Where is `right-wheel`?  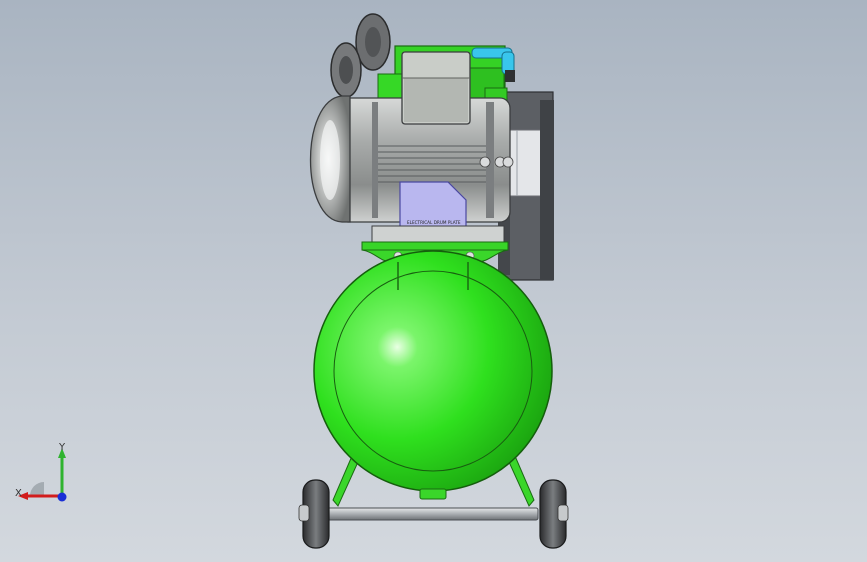 right-wheel is located at coordinates (554, 514).